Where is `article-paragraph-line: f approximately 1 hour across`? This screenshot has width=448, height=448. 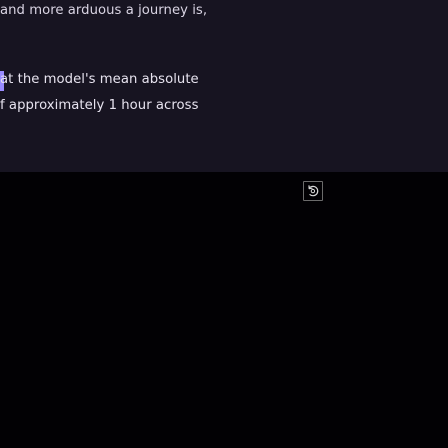
article-paragraph-line: f approximately 1 hour across is located at coordinates (99, 105).